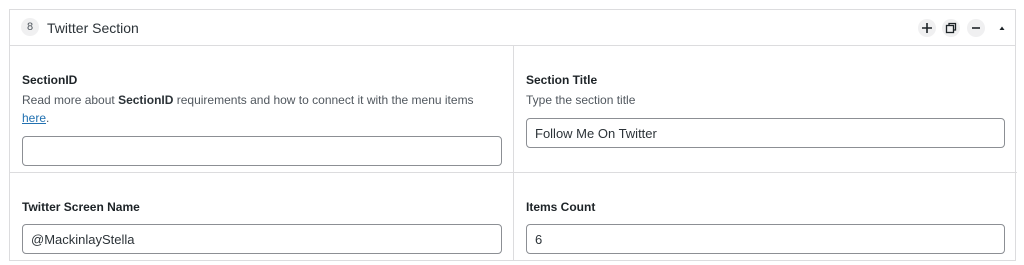 This screenshot has height=265, width=1024. Describe the element at coordinates (50, 80) in the screenshot. I see `section-id-label: SectionID` at that location.